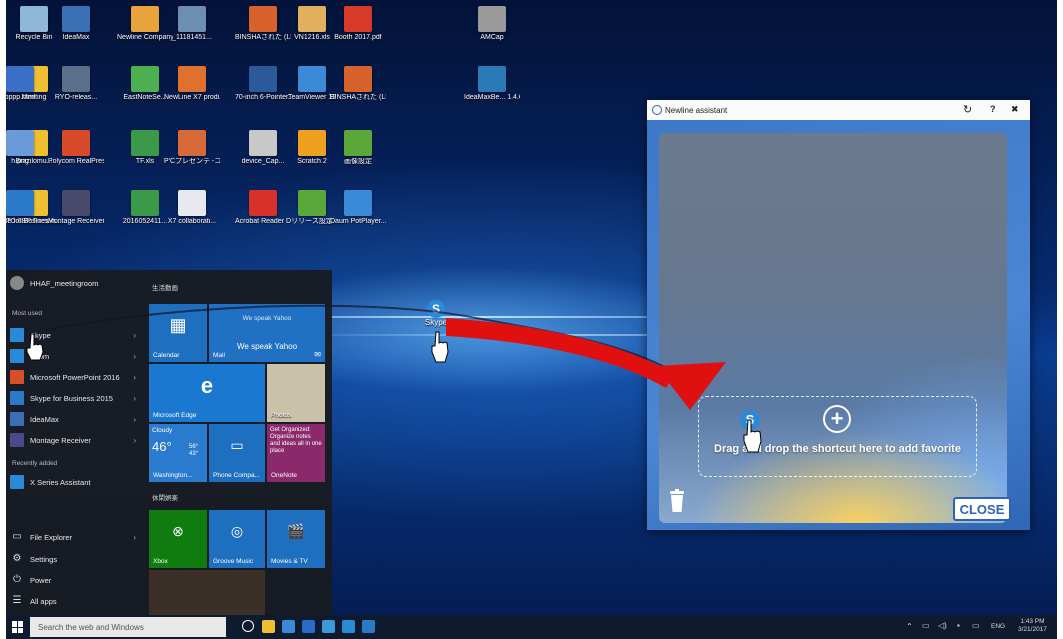 The height and width of the screenshot is (639, 1063). I want to click on clock: 1:43 PM 3/21/2017, so click(1032, 626).